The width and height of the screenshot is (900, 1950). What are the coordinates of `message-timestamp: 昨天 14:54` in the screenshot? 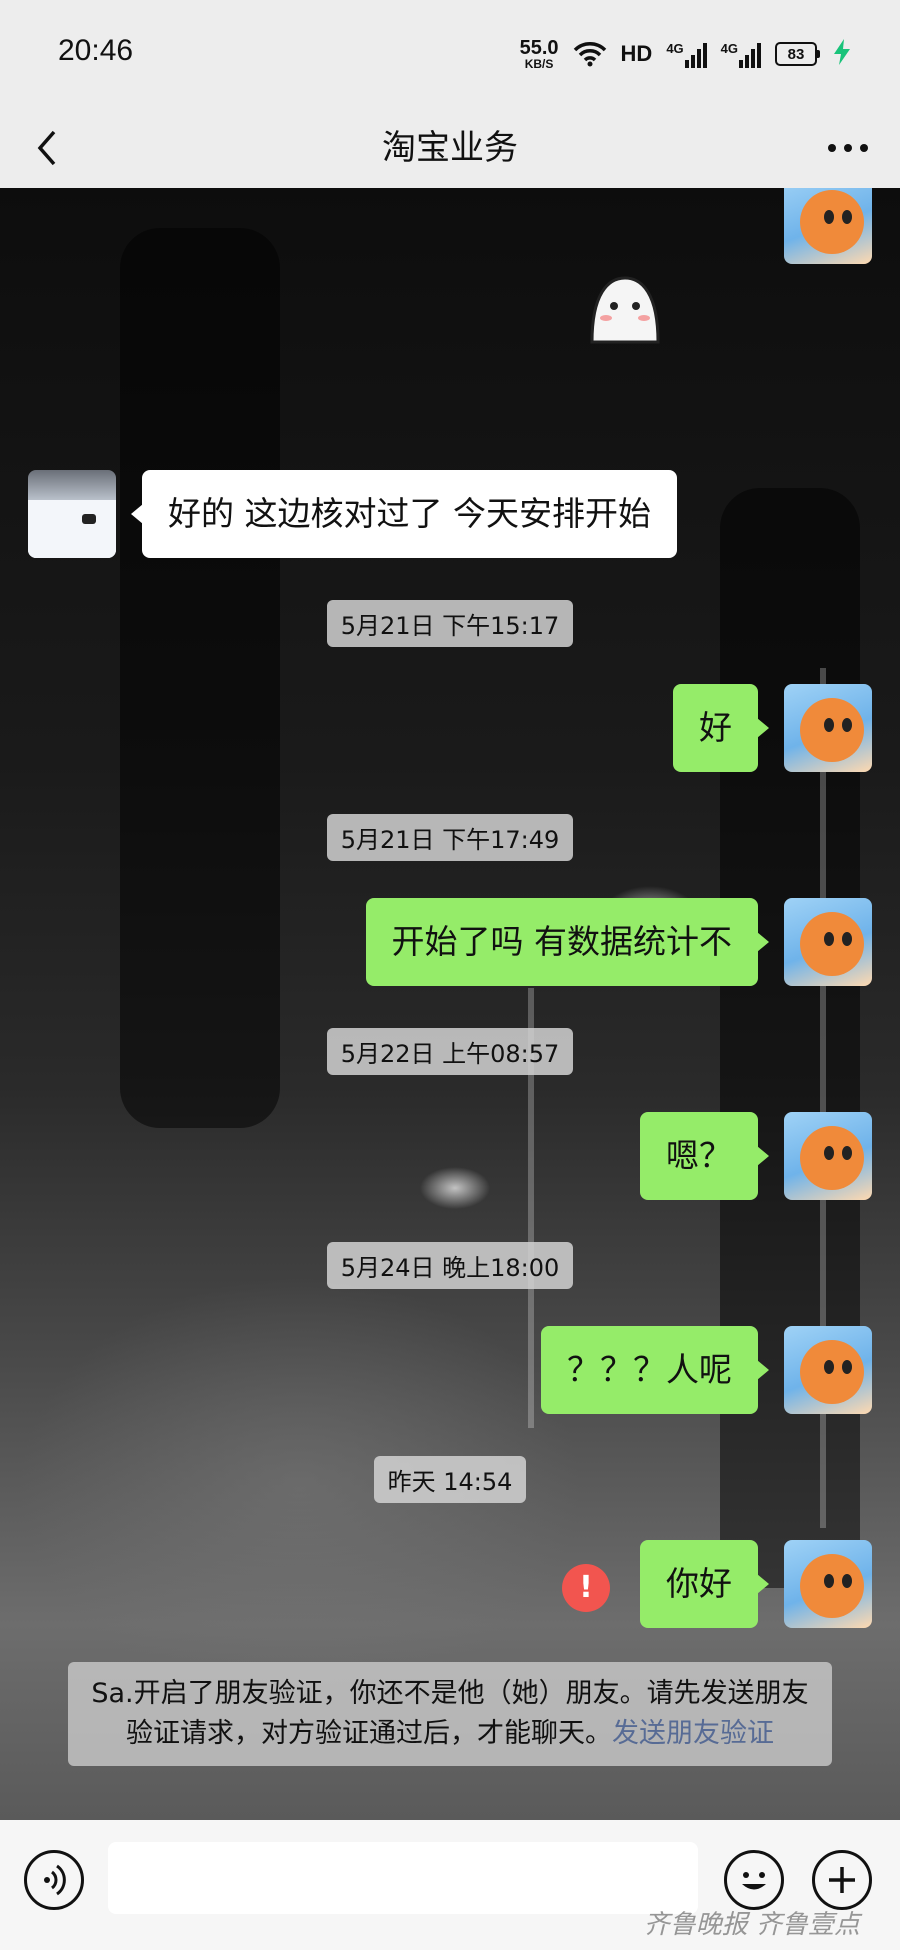 It's located at (450, 1479).